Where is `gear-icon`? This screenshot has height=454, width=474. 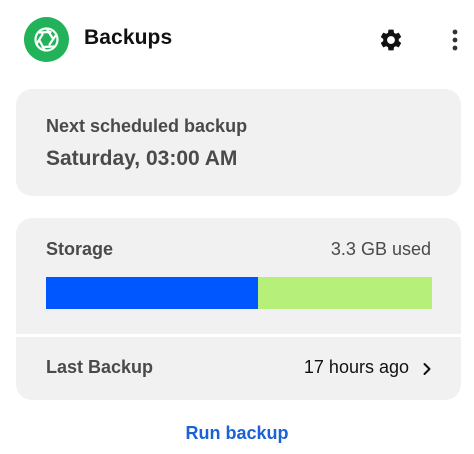
gear-icon is located at coordinates (391, 40).